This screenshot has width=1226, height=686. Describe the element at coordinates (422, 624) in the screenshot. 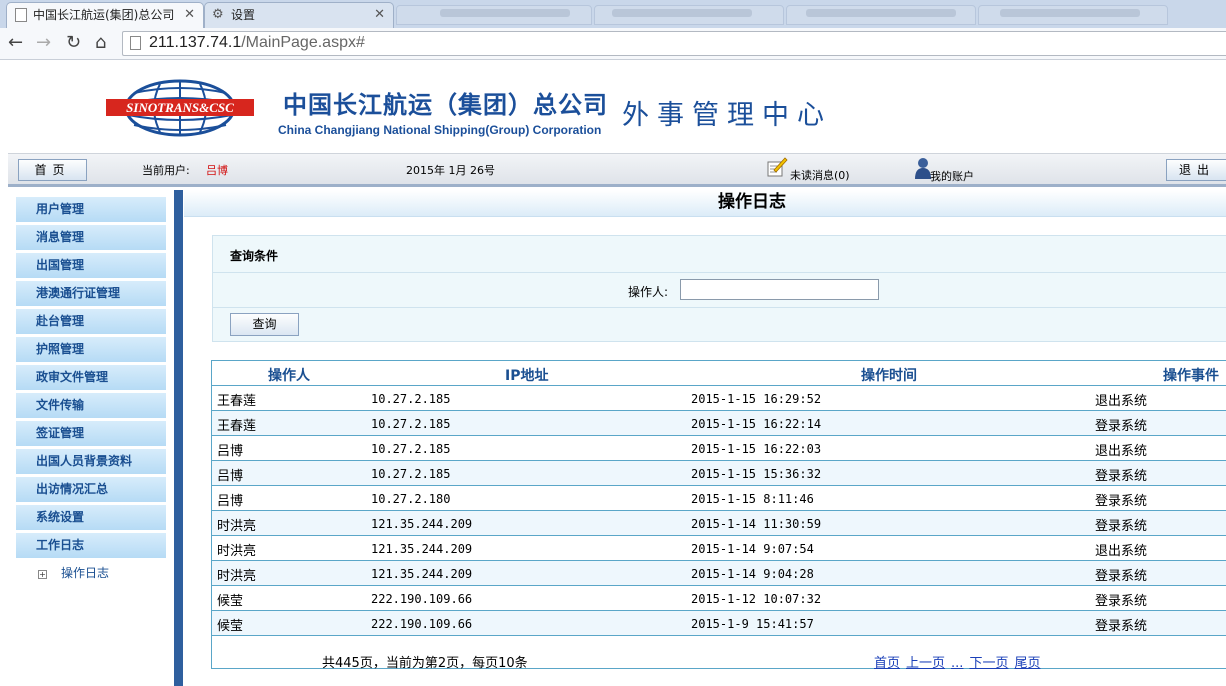

I see `cell-ip: 222.190.109.66` at that location.